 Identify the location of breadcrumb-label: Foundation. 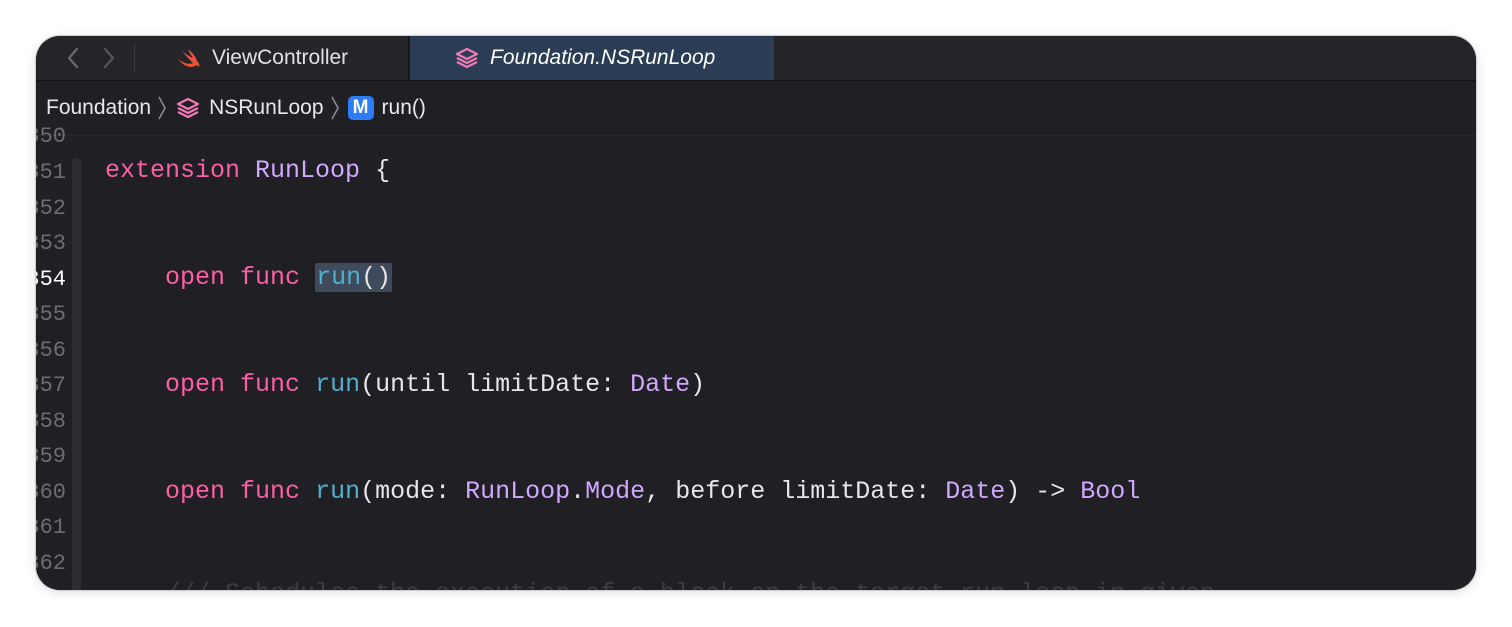
(99, 107).